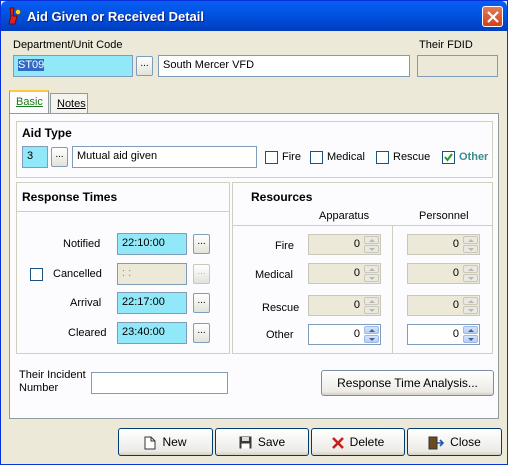  What do you see at coordinates (164, 157) in the screenshot?
I see `aid-type-description-input: Mutual aid given` at bounding box center [164, 157].